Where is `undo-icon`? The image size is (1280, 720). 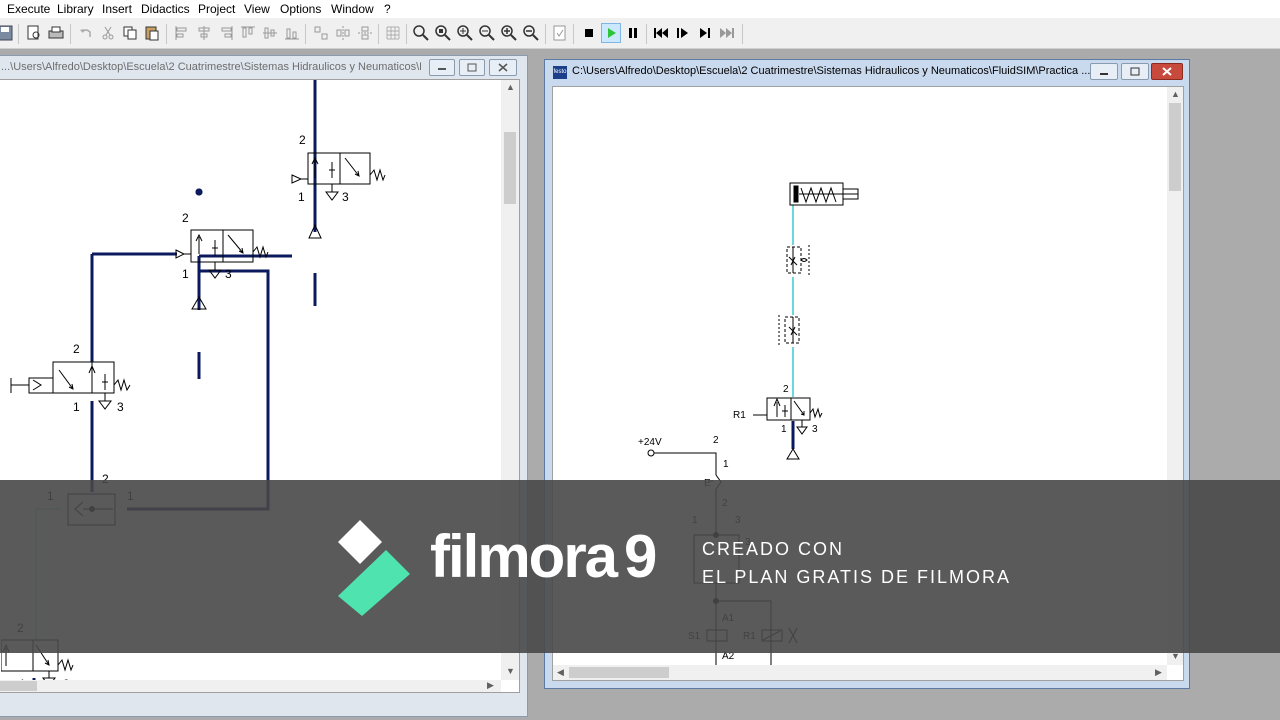
undo-icon is located at coordinates (86, 33).